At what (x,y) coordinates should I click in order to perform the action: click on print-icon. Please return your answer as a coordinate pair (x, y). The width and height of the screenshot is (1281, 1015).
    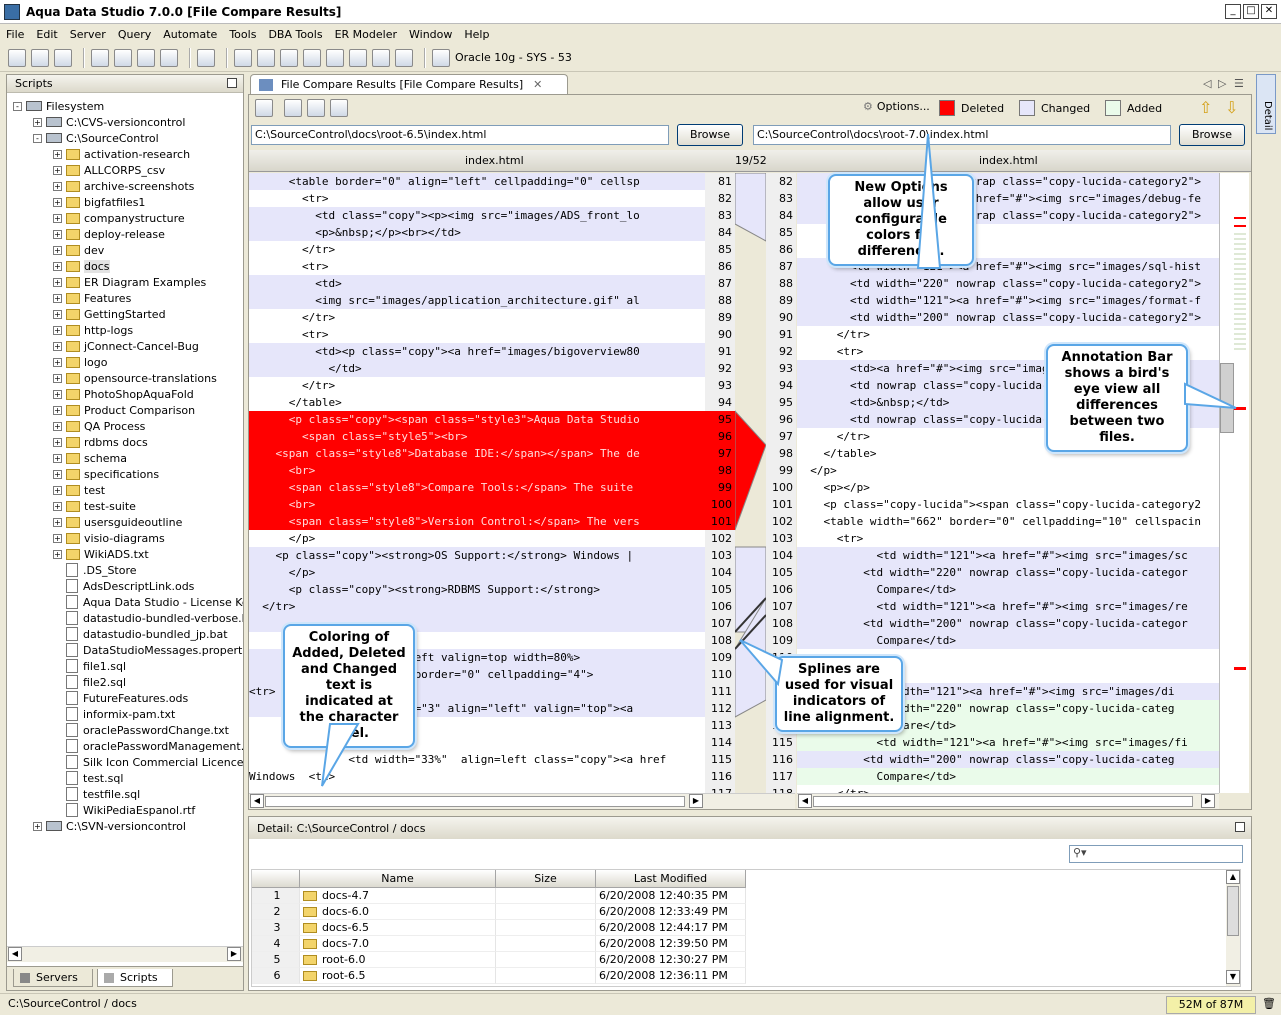
    Looking at the image, I should click on (243, 57).